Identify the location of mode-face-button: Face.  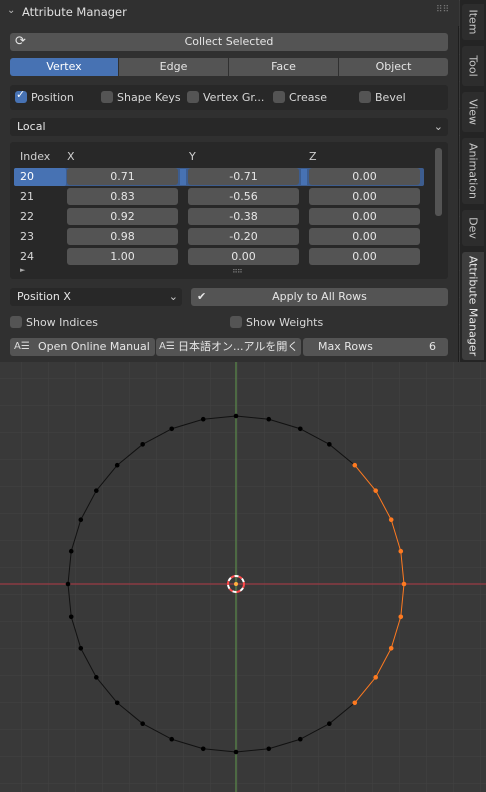
(283, 67).